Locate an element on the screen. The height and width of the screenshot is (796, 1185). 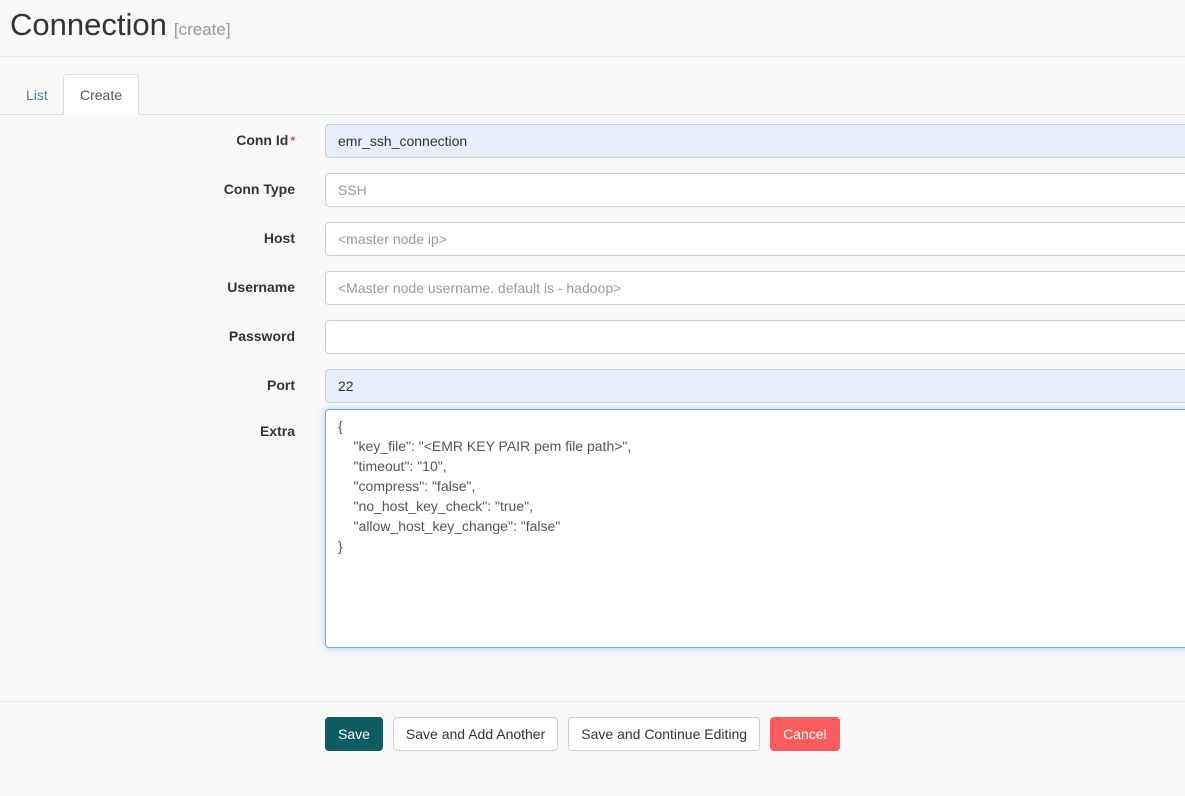
port-input is located at coordinates (755, 386).